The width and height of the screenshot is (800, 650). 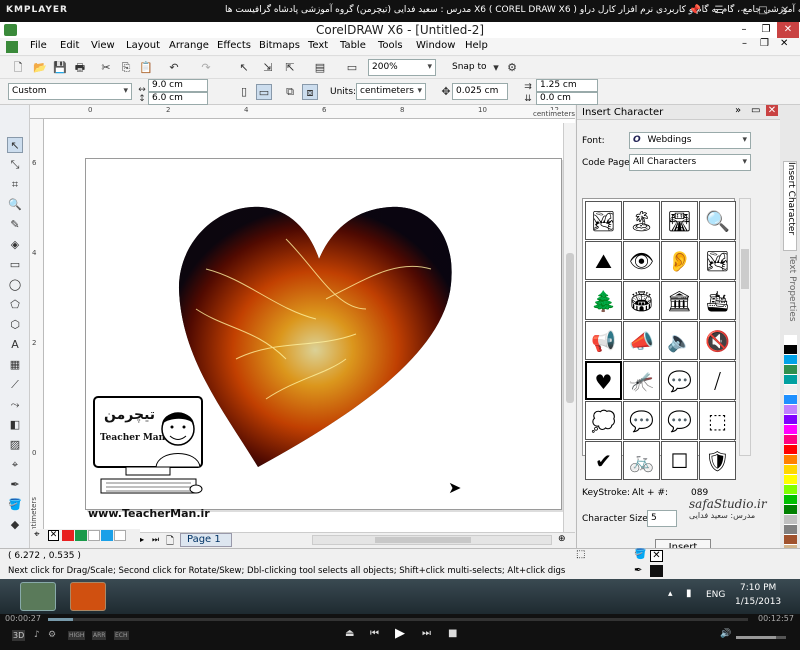 I want to click on ech-button: ECH, so click(x=121, y=635).